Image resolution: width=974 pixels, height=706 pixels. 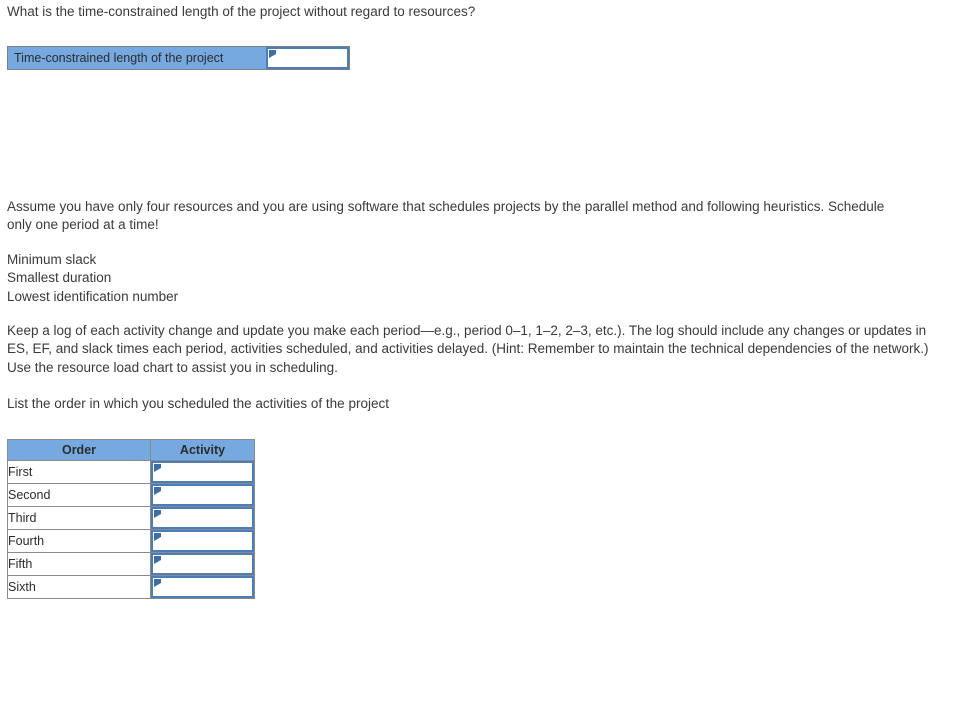 I want to click on order-label-third: Third, so click(x=79, y=518).